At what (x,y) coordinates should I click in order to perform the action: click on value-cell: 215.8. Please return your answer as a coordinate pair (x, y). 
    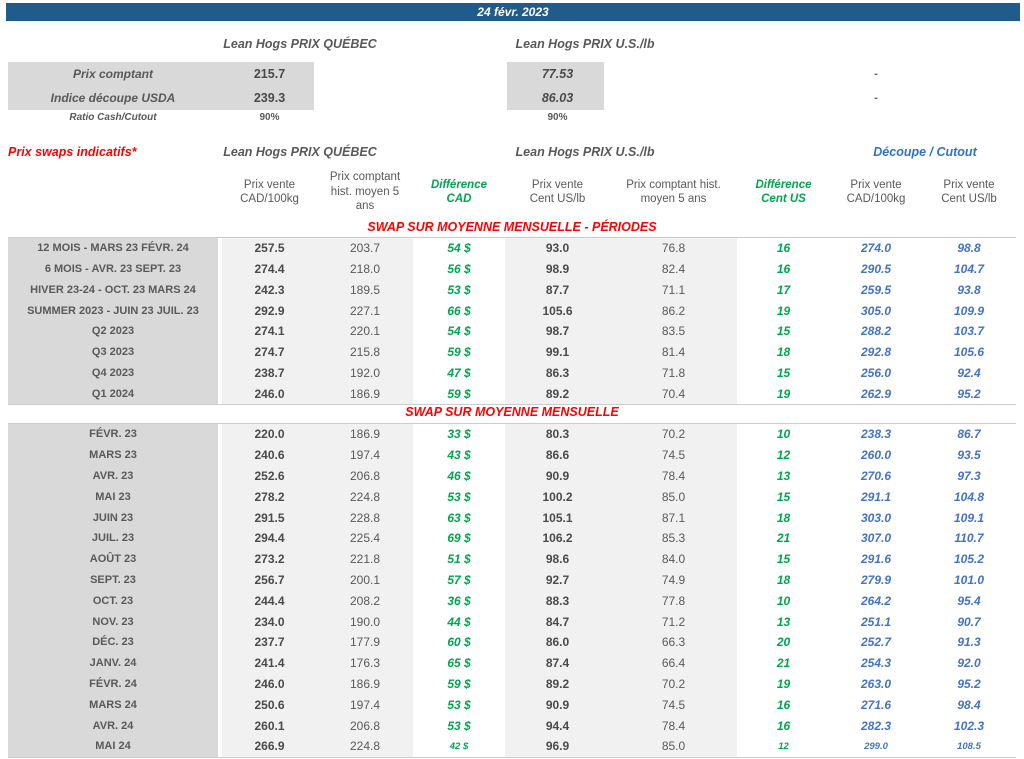
    Looking at the image, I should click on (365, 352).